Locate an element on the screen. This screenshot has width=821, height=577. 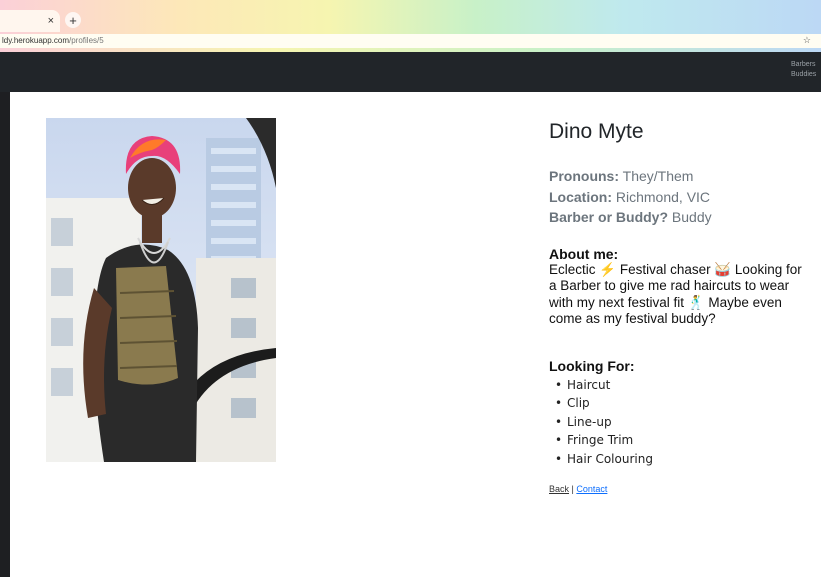
looking-for-item: Haircut is located at coordinates (679, 385).